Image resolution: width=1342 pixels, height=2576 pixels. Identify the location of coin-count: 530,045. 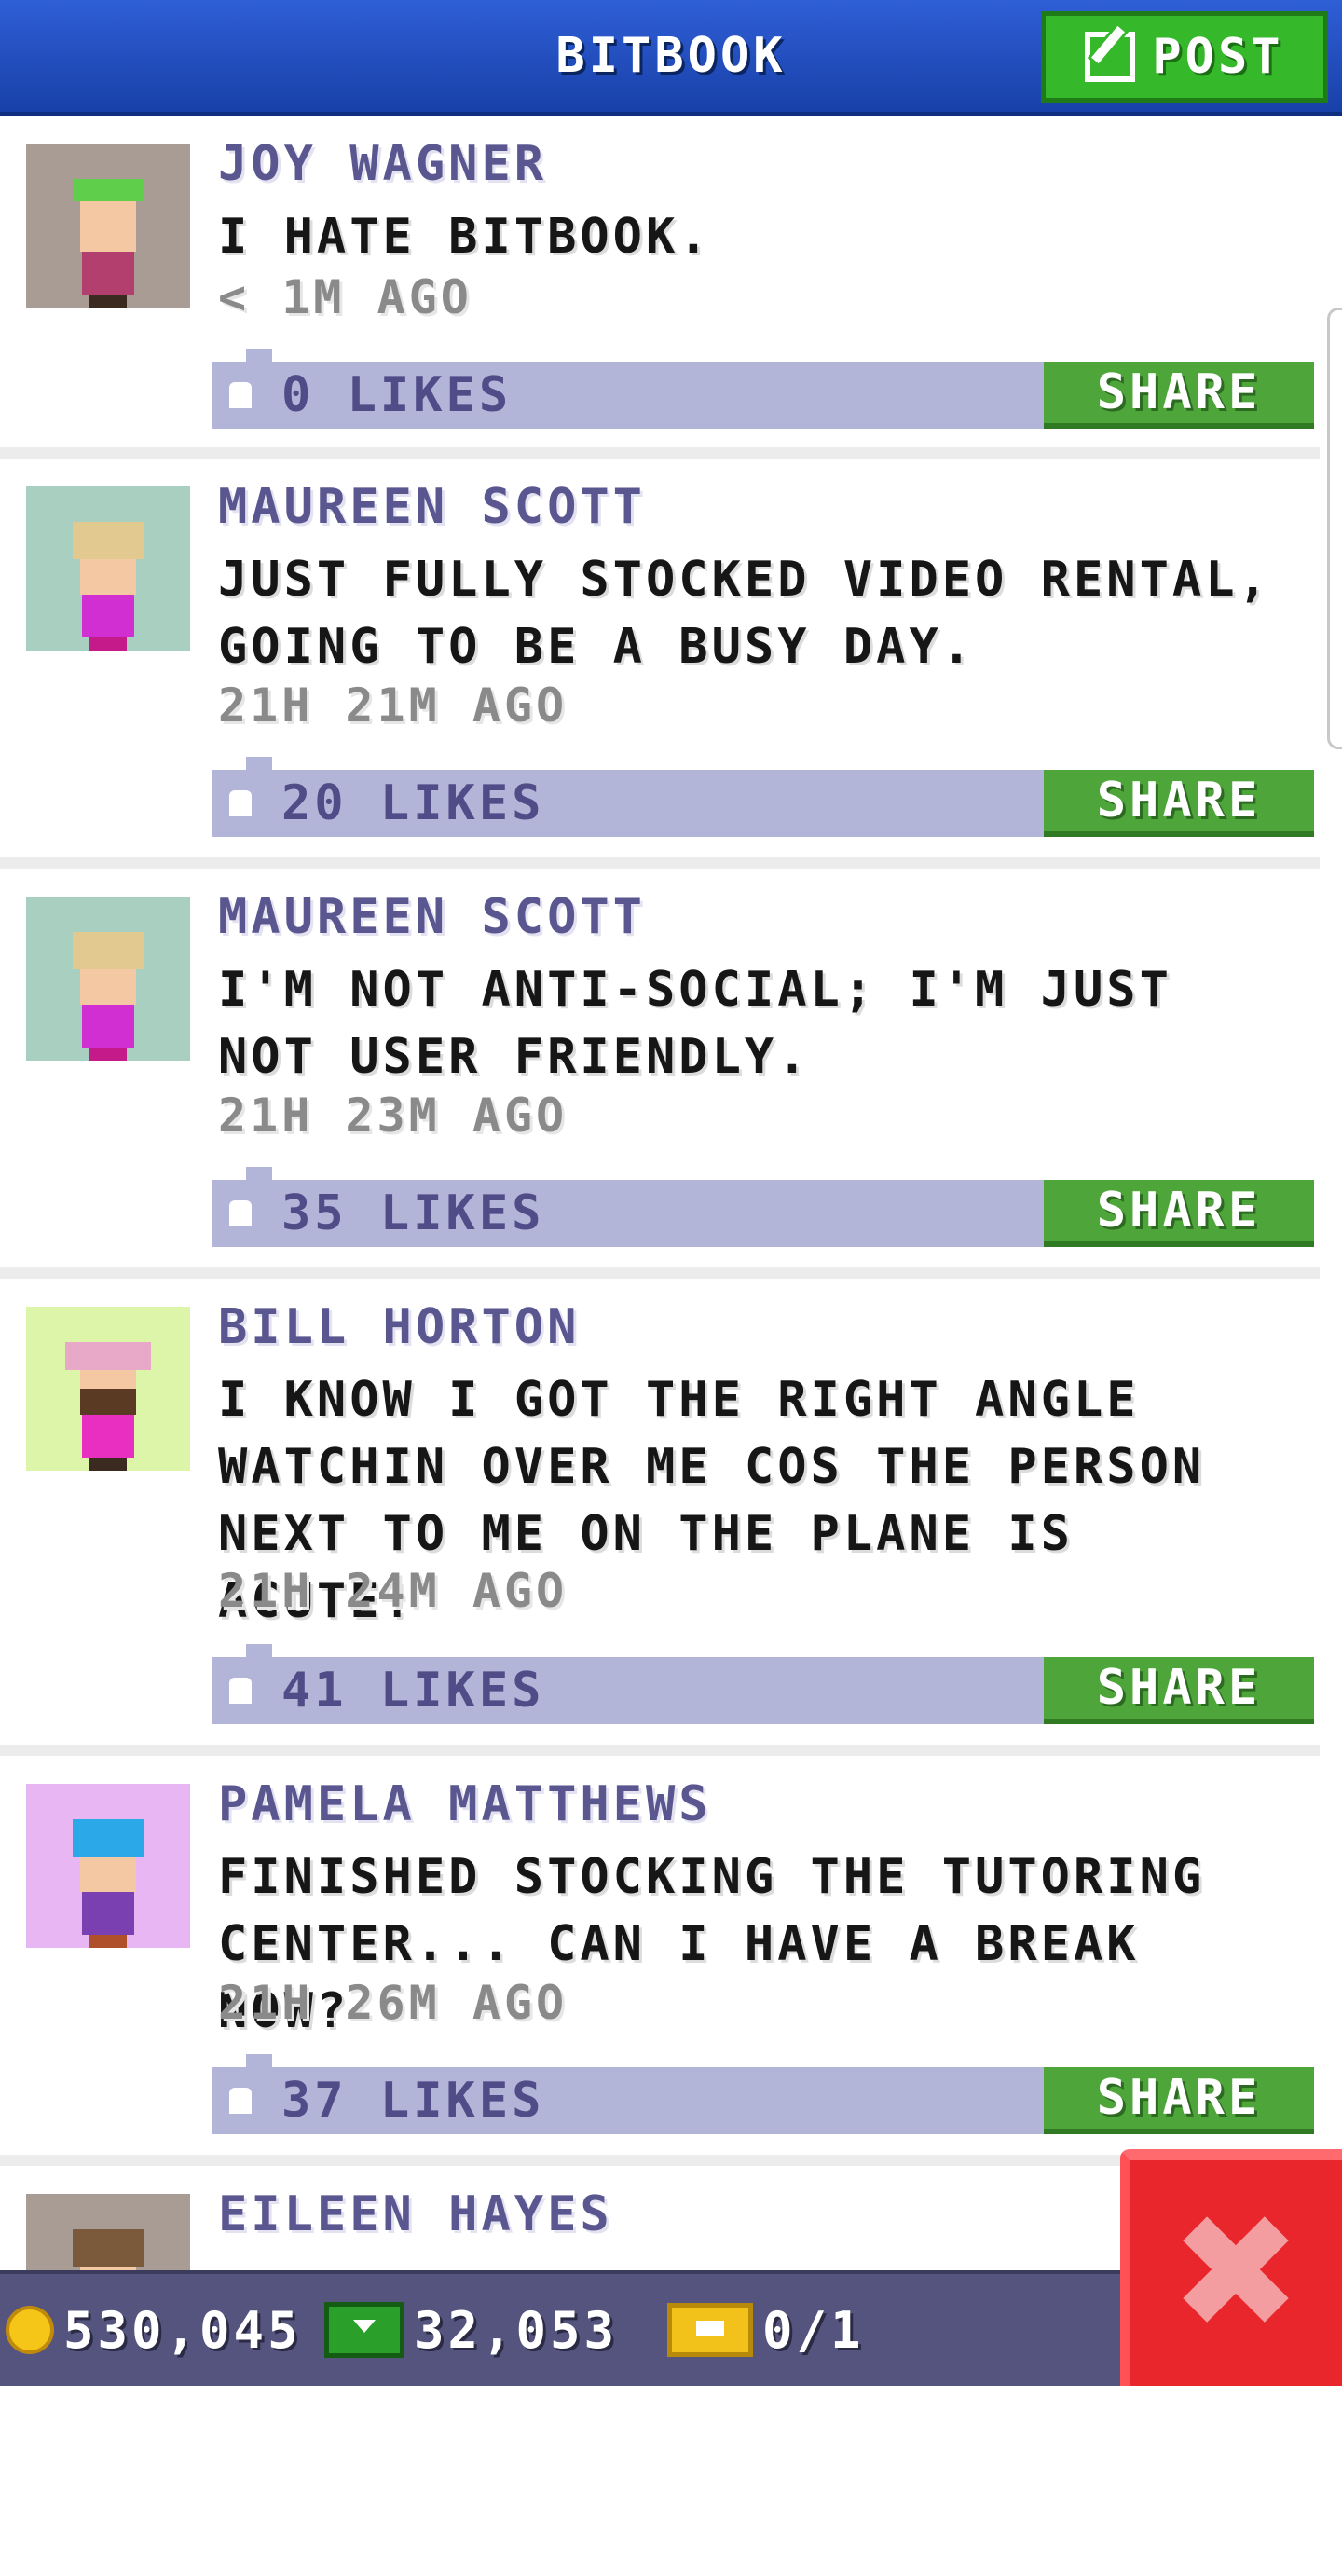
(182, 2330).